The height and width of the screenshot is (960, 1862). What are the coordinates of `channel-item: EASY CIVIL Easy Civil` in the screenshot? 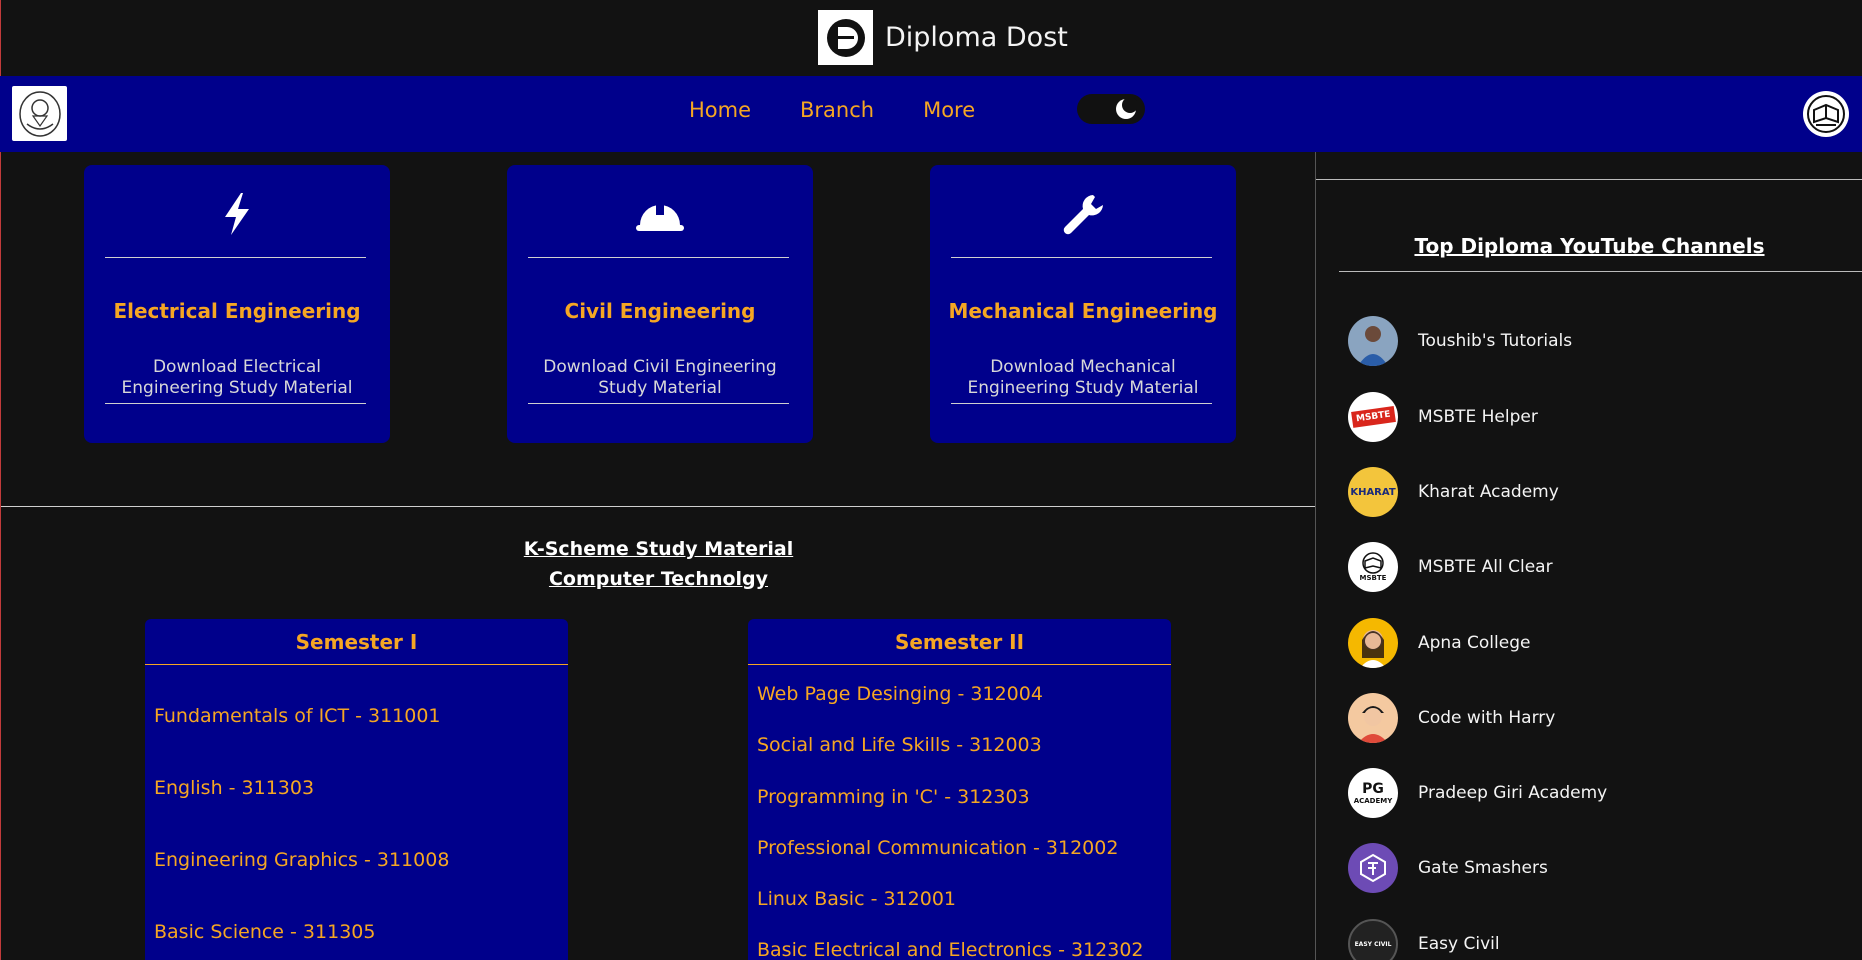 It's located at (1424, 939).